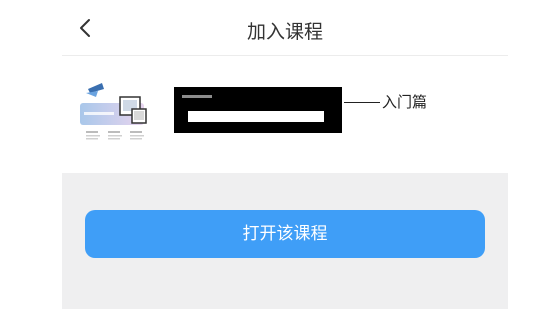 The image size is (536, 321). I want to click on open-course-button: 打开该课程, so click(285, 234).